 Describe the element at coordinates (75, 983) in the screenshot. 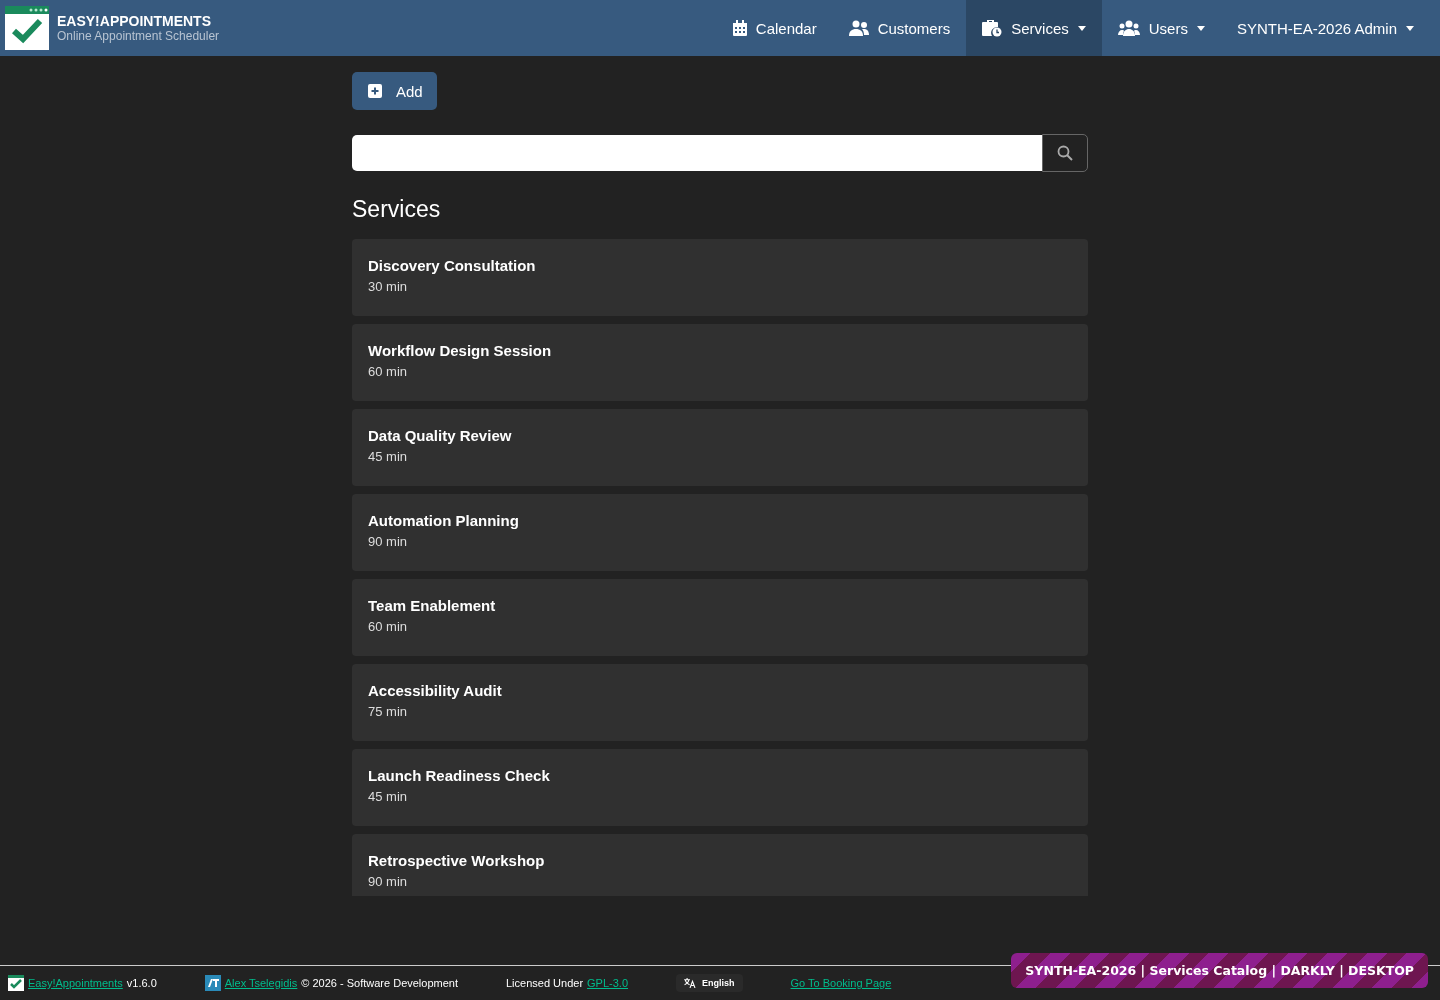

I see `app-link: Easy!Appointments` at that location.